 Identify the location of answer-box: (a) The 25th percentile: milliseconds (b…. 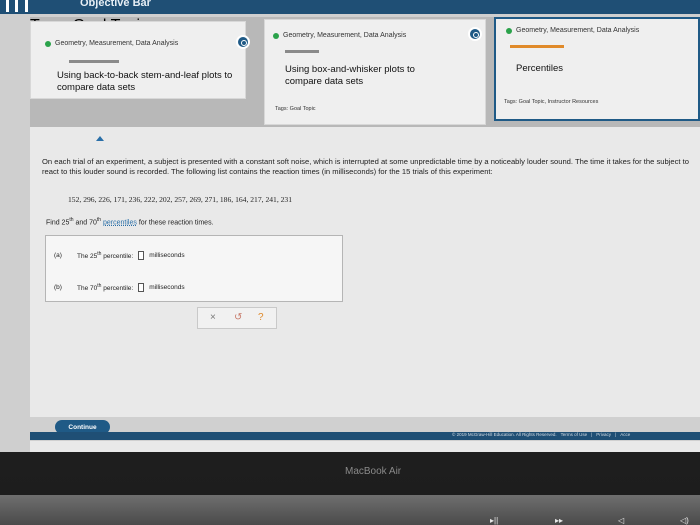
(194, 268).